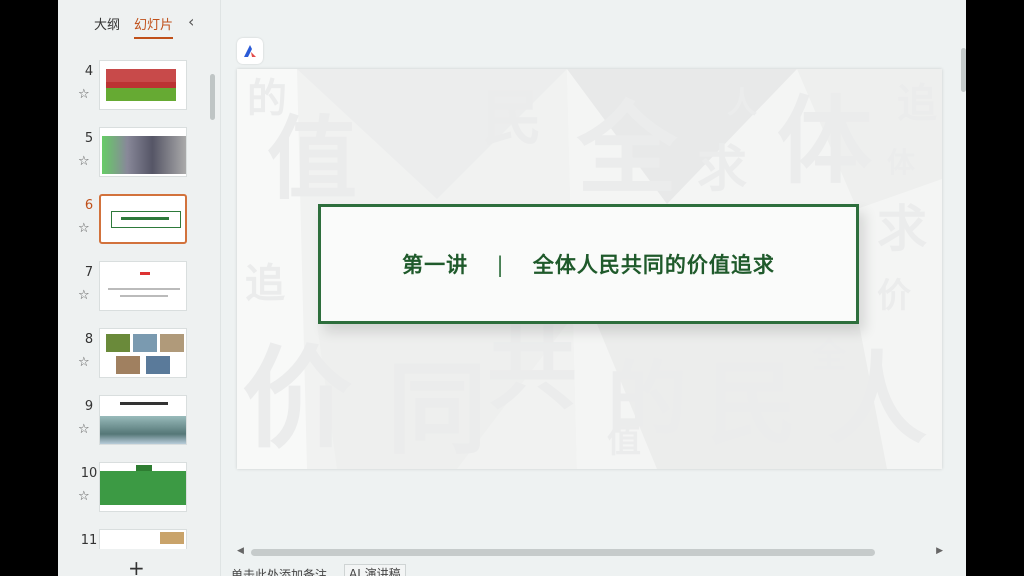 The width and height of the screenshot is (1024, 576). What do you see at coordinates (563, 552) in the screenshot?
I see `scroll-thumb` at bounding box center [563, 552].